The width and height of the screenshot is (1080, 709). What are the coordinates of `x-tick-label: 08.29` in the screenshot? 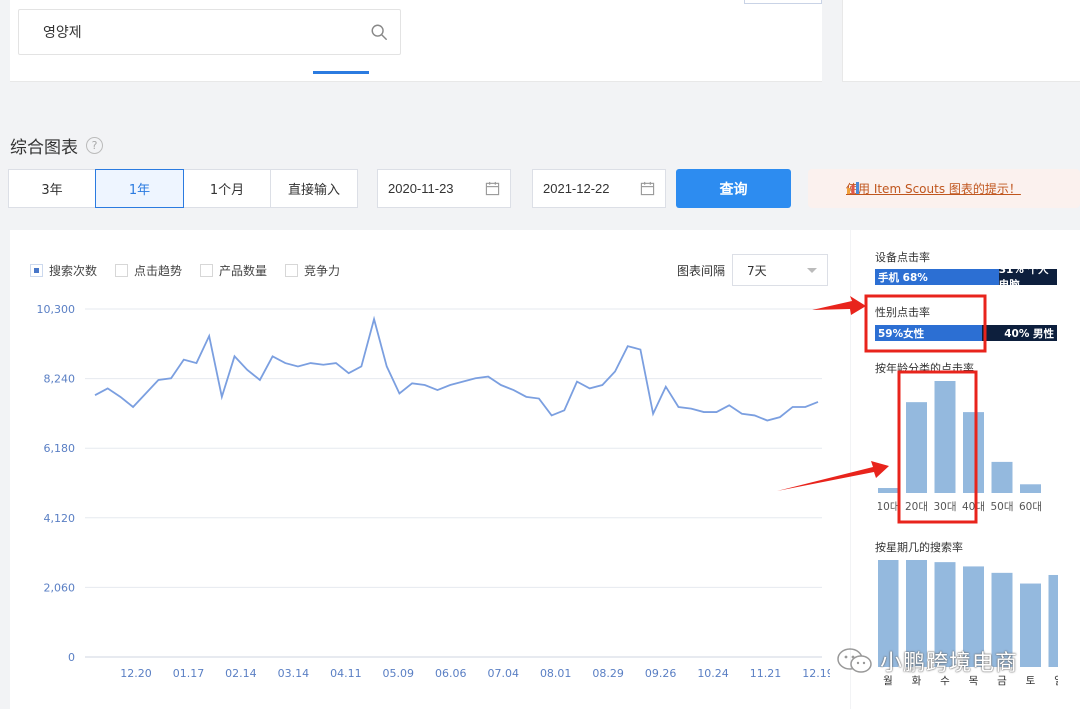 It's located at (608, 673).